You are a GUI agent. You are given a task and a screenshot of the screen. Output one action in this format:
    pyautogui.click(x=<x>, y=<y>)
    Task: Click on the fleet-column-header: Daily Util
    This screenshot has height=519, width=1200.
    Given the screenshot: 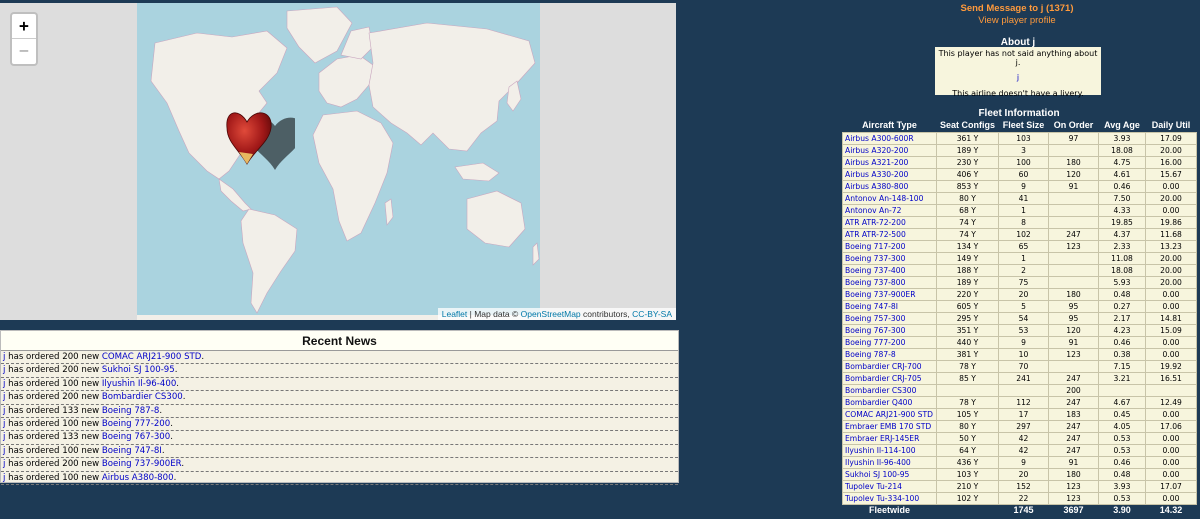 What is the action you would take?
    pyautogui.click(x=1171, y=125)
    